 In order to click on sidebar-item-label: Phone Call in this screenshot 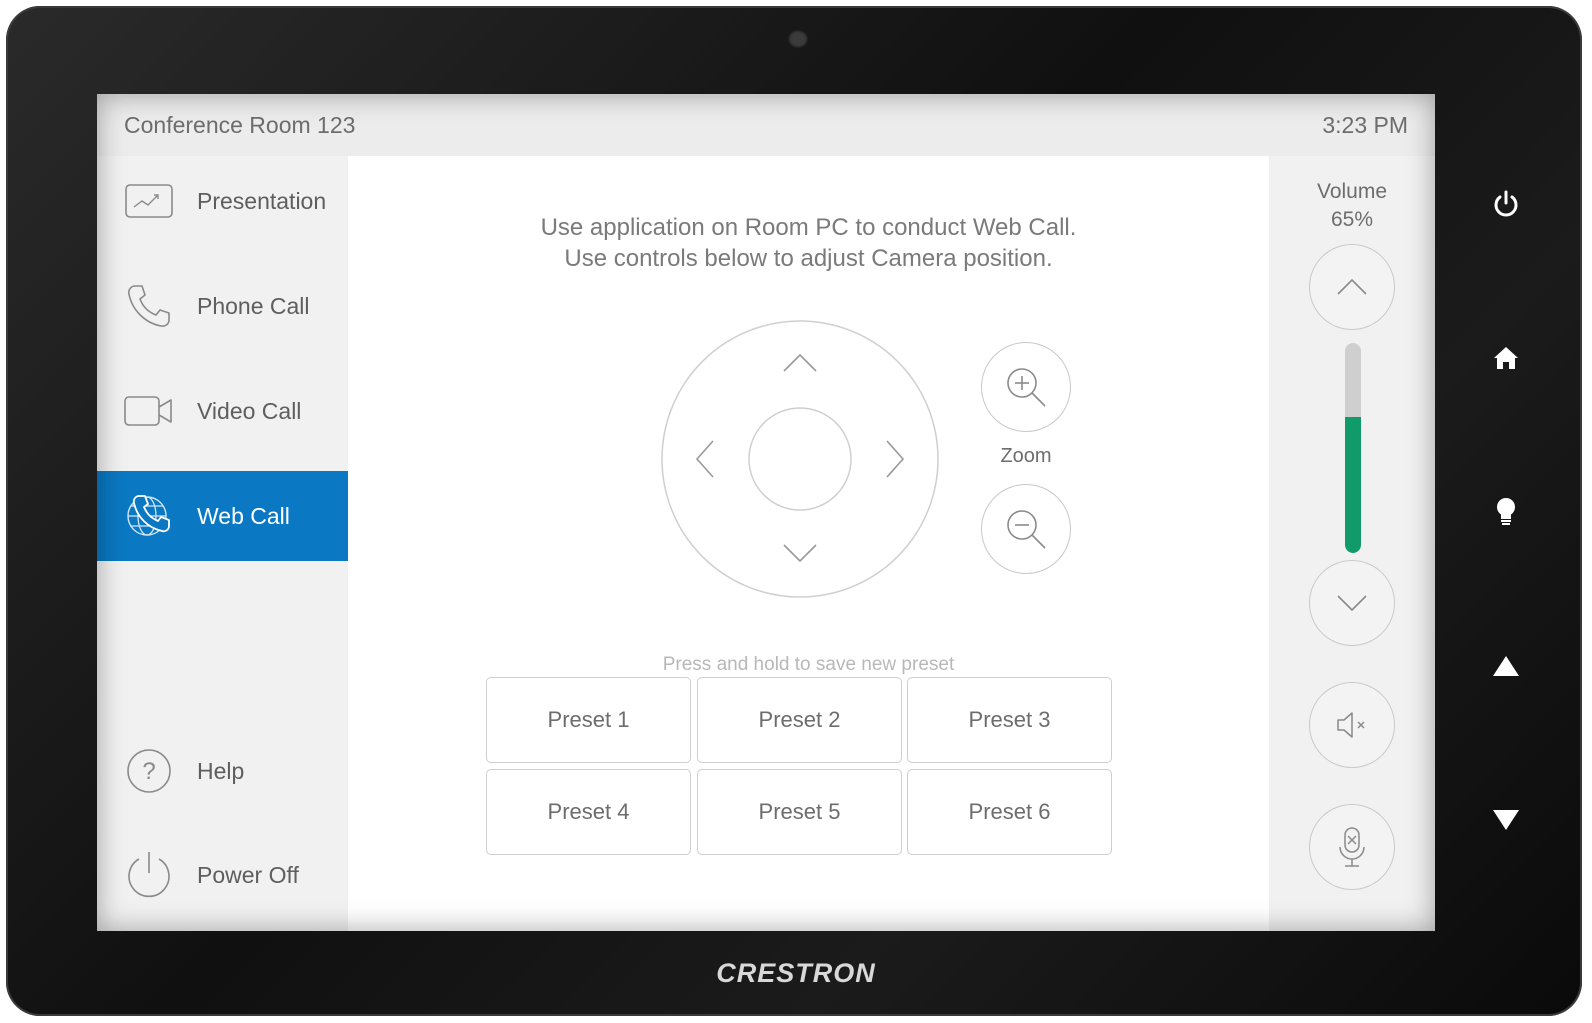, I will do `click(253, 305)`.